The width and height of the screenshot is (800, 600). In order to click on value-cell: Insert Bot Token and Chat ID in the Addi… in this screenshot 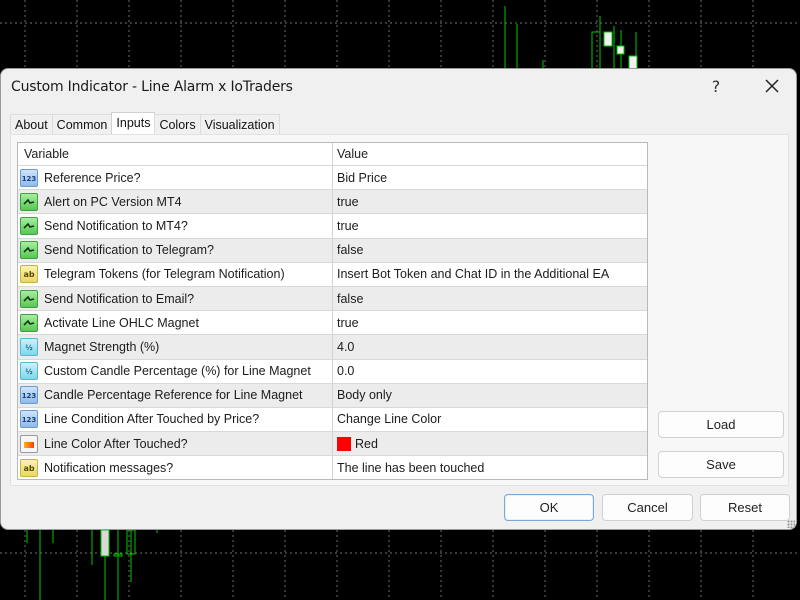, I will do `click(490, 274)`.